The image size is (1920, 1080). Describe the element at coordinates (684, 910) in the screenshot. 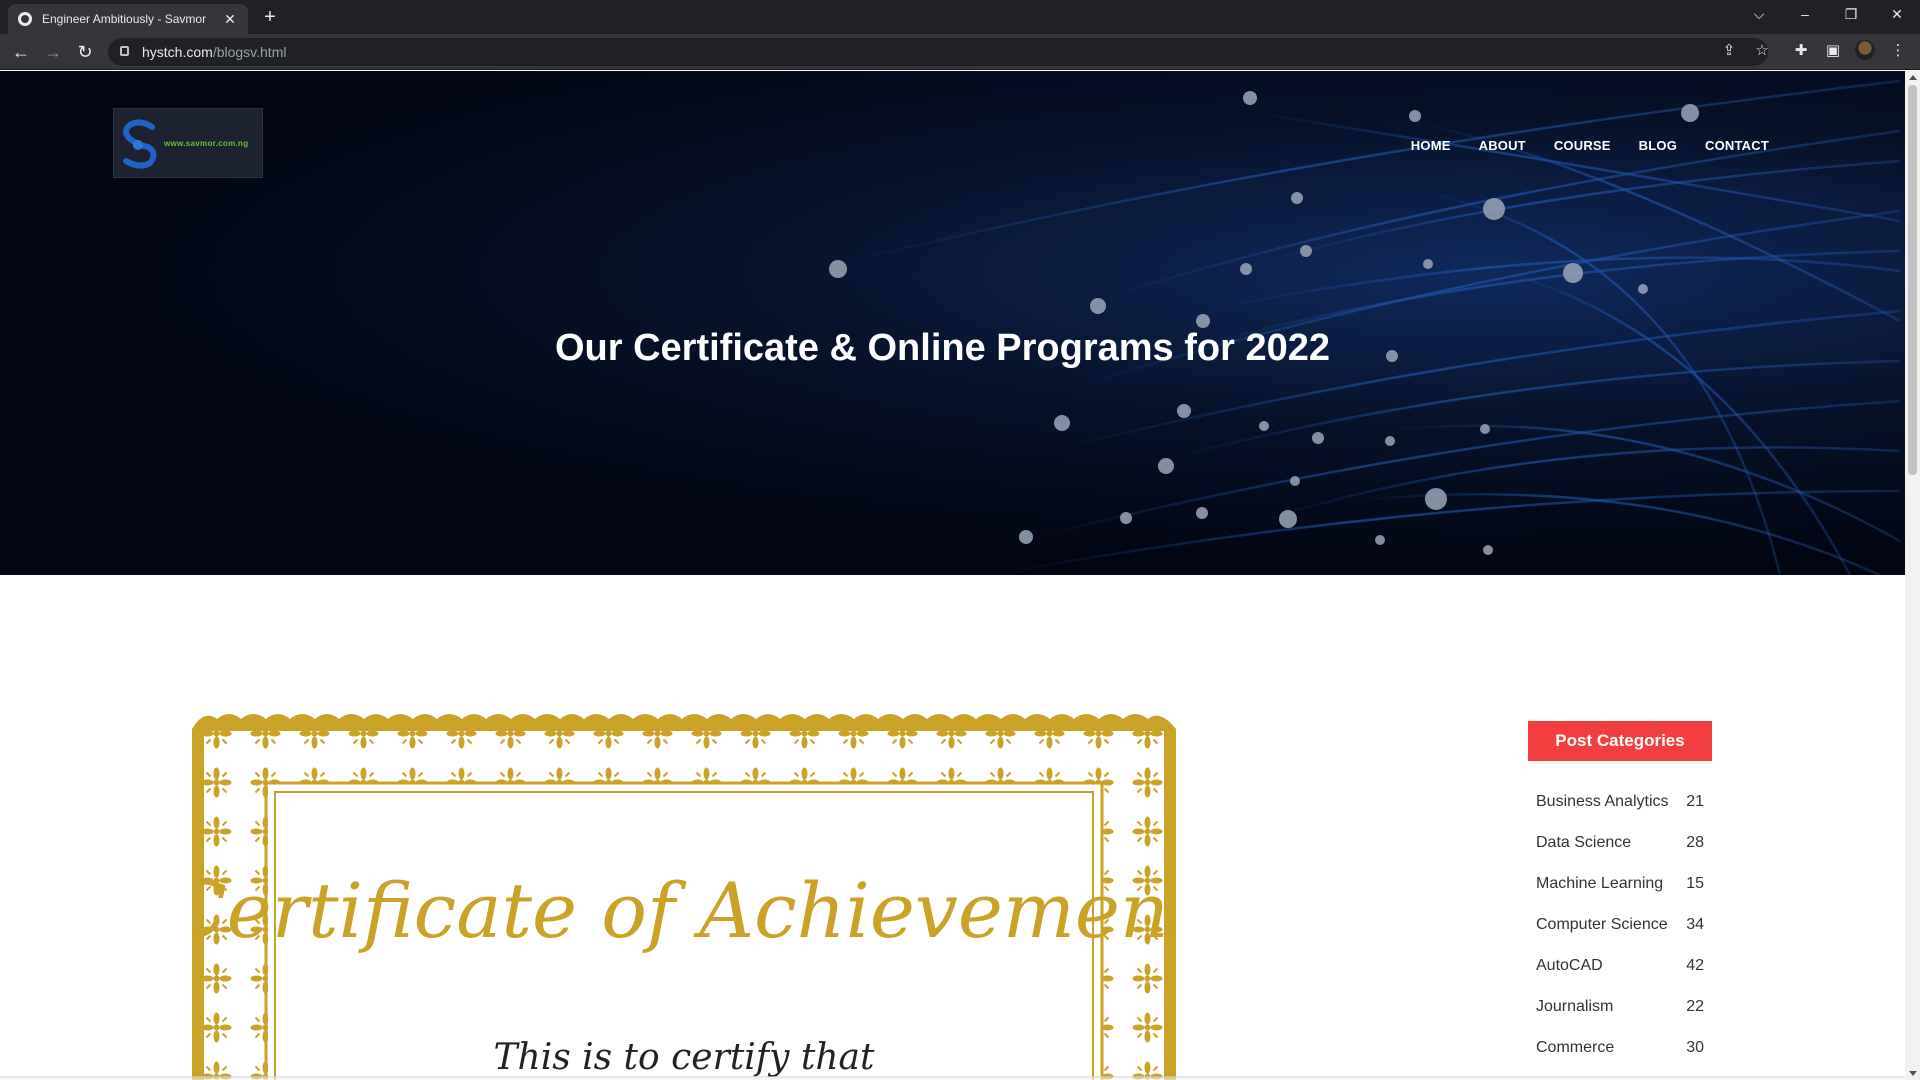

I see `certificate-heading: Certificate of Achievement` at that location.